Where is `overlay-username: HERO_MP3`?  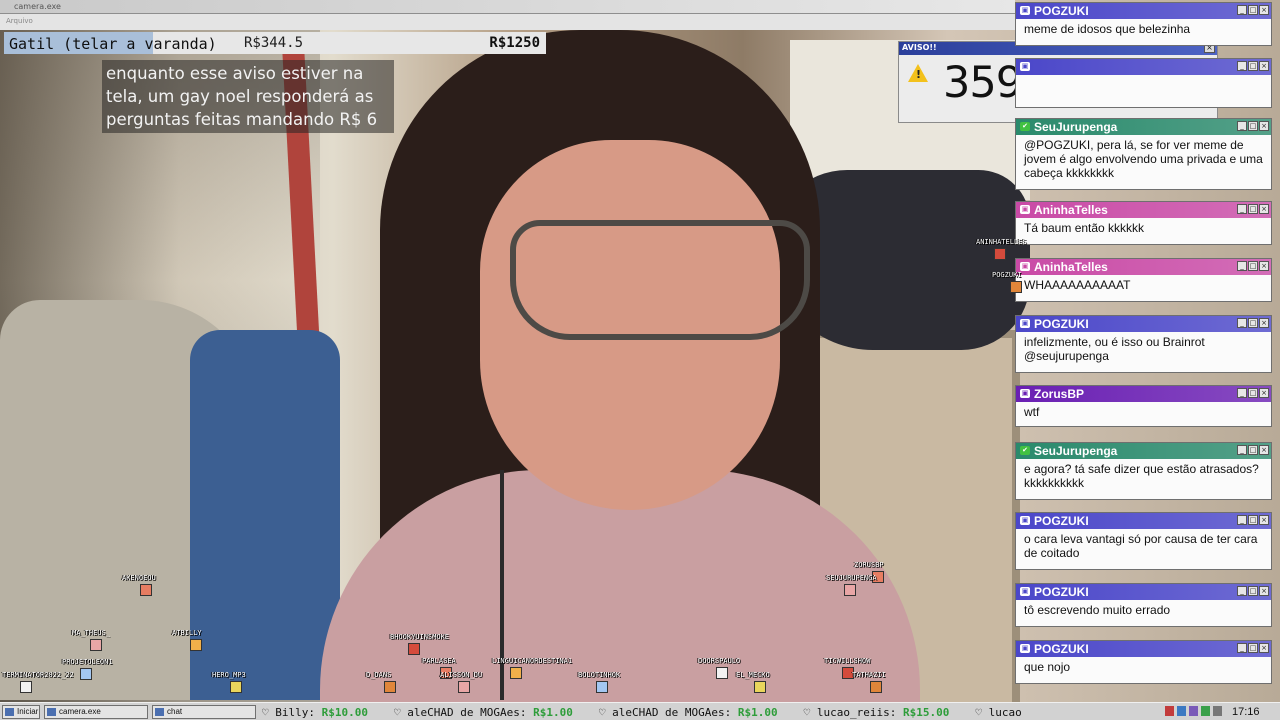 overlay-username: HERO_MP3 is located at coordinates (229, 675).